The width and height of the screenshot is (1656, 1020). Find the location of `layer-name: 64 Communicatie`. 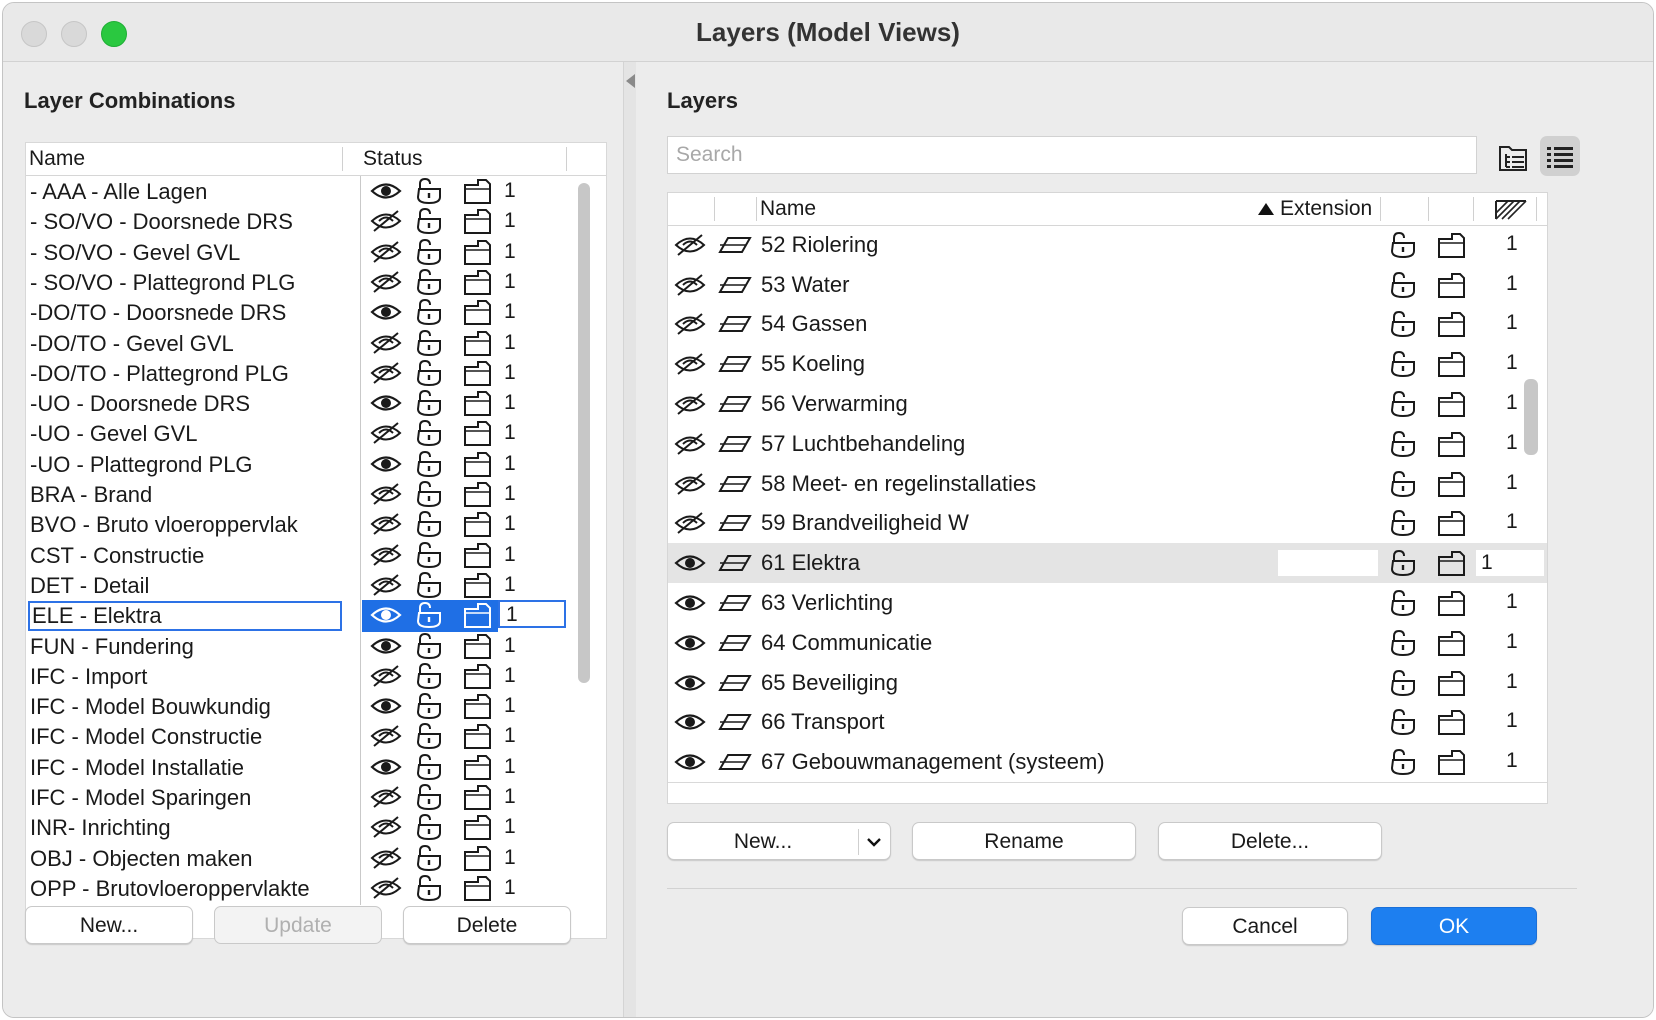

layer-name: 64 Communicatie is located at coordinates (846, 643).